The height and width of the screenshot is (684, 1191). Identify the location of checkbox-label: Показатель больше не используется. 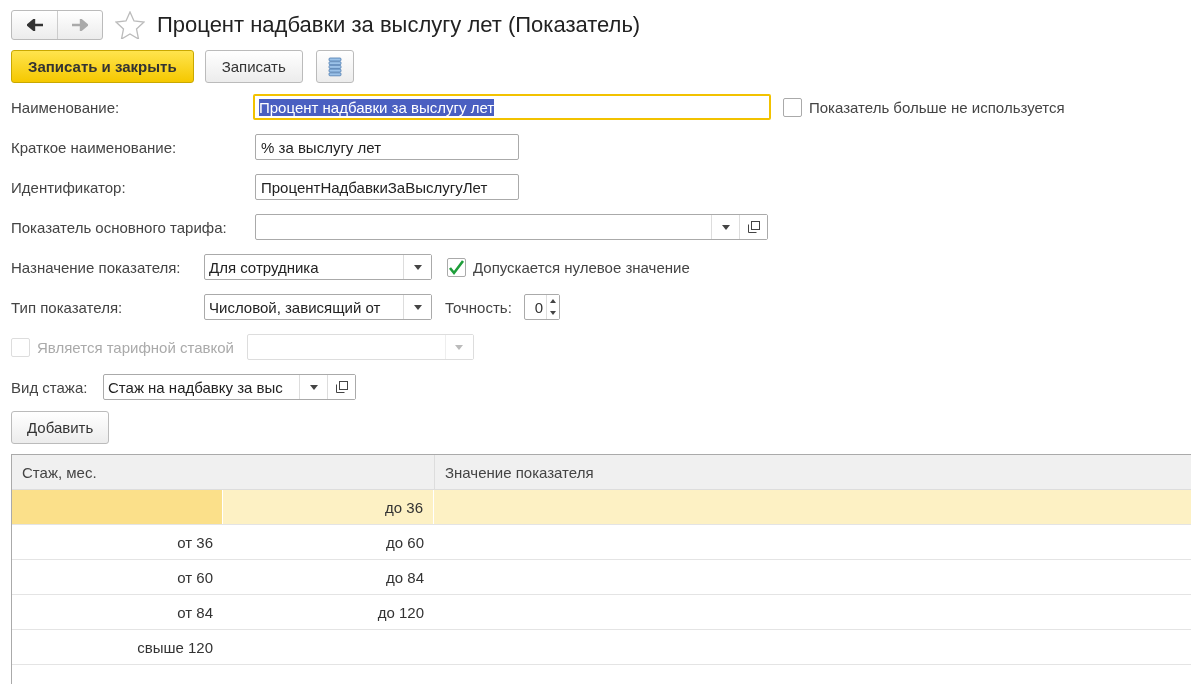
(937, 107).